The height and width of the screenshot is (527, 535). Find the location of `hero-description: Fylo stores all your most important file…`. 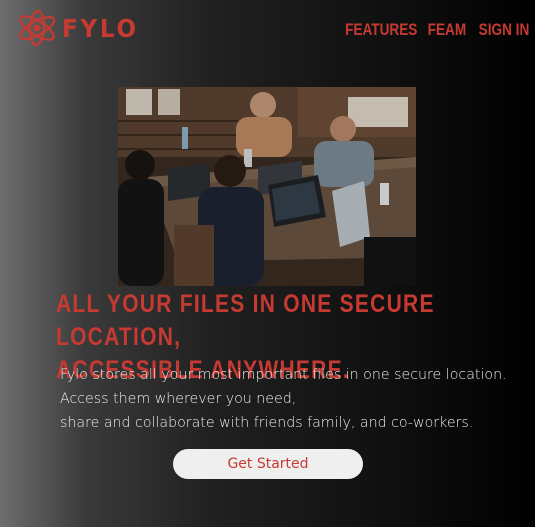

hero-description: Fylo stores all your most important file… is located at coordinates (283, 399).